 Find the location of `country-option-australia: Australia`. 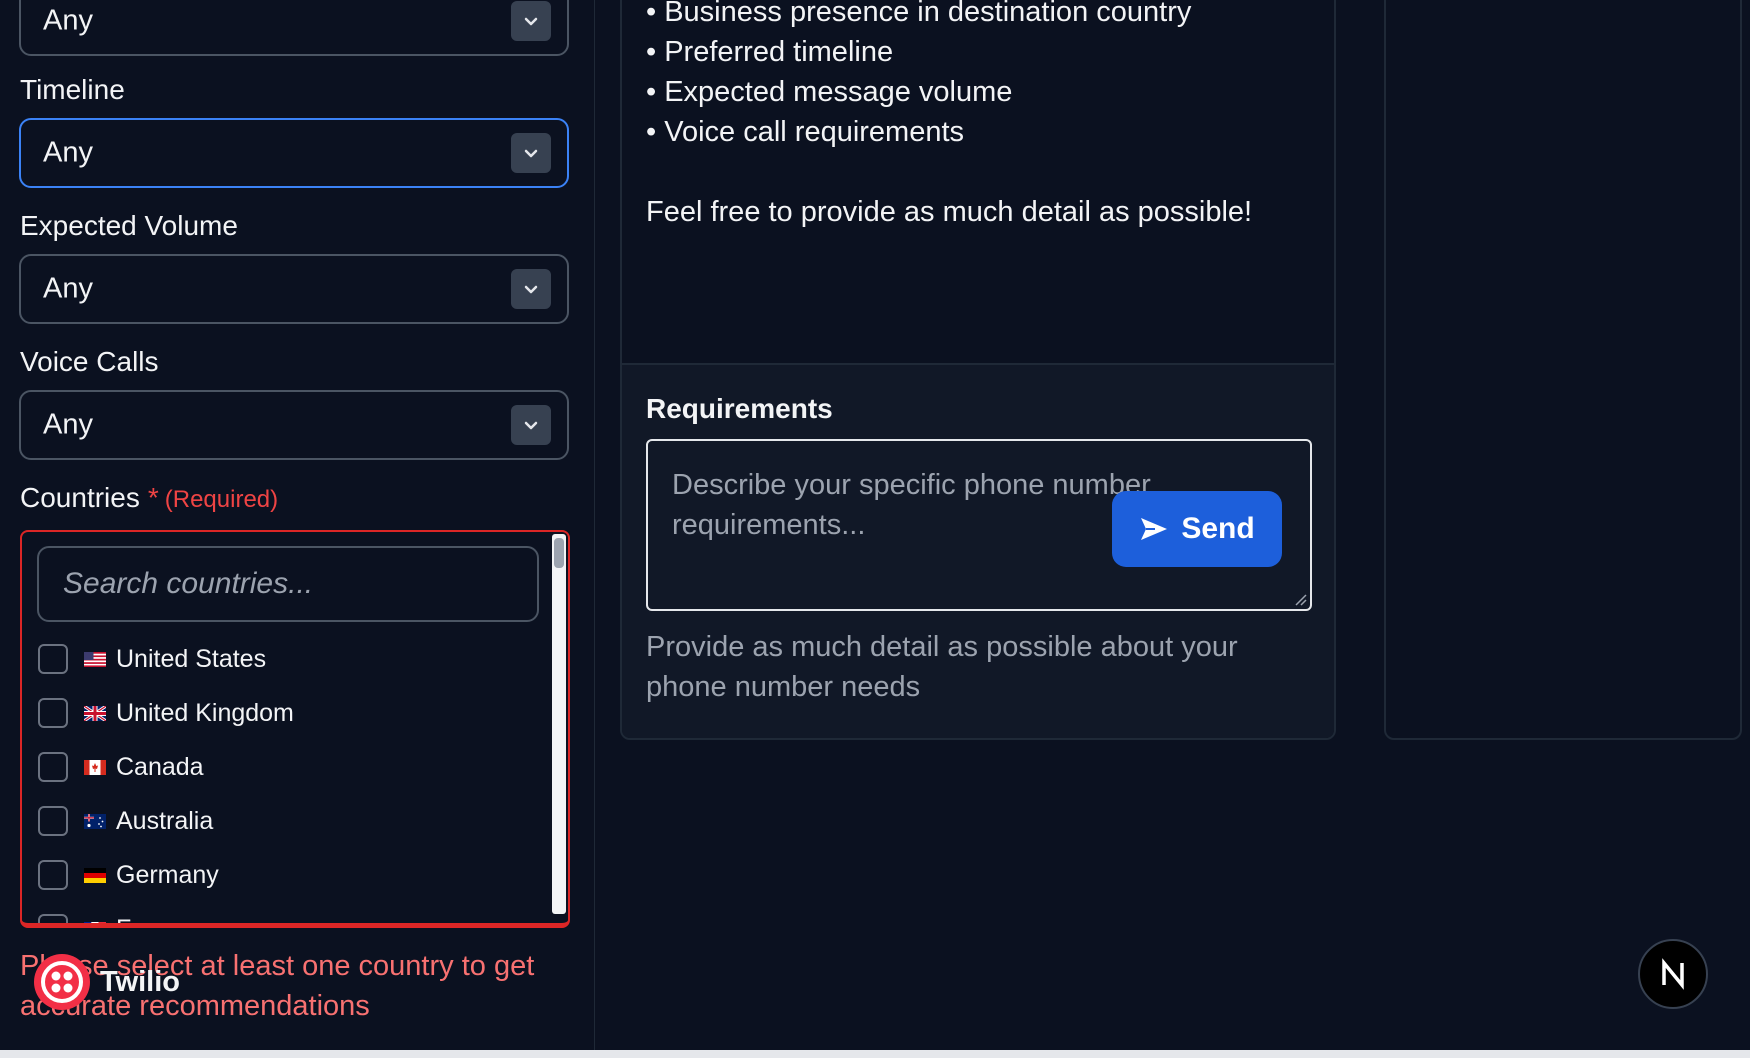

country-option-australia: Australia is located at coordinates (288, 821).